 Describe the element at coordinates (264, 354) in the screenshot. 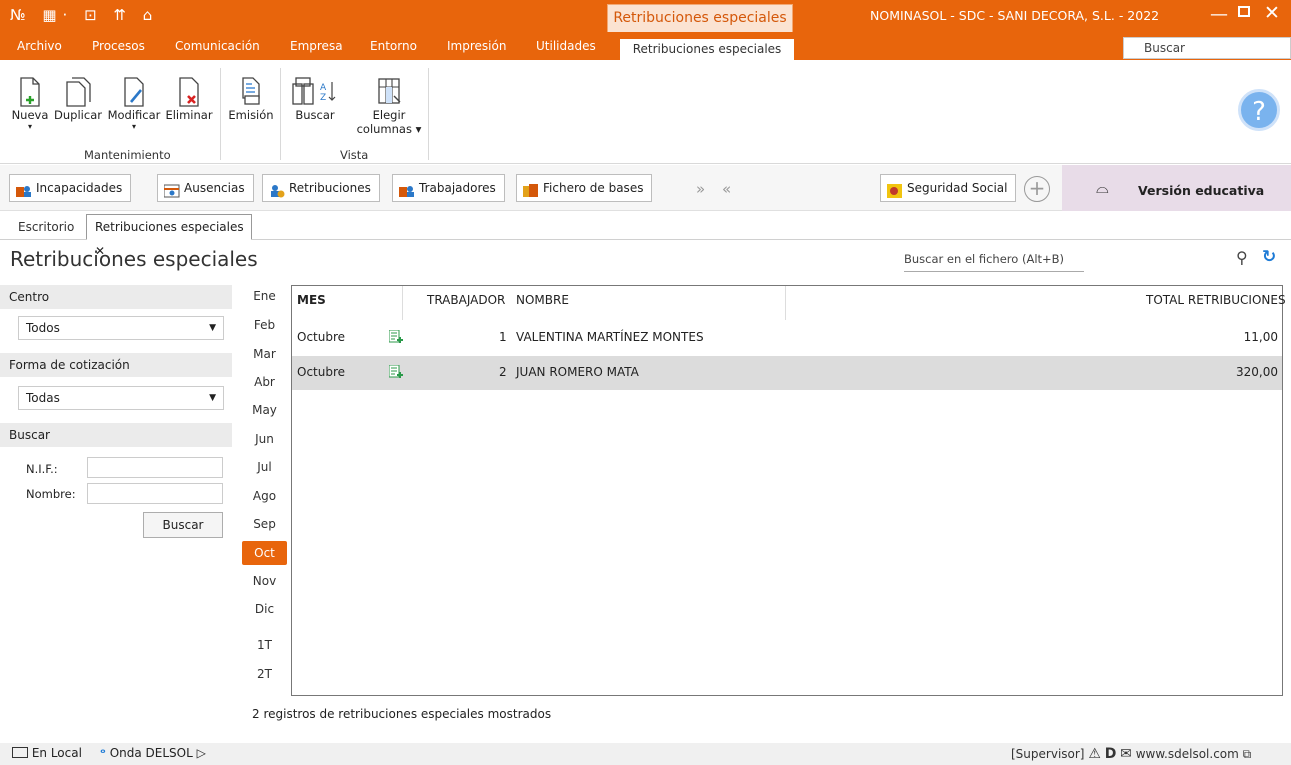

I see `month-mar: Mar` at that location.